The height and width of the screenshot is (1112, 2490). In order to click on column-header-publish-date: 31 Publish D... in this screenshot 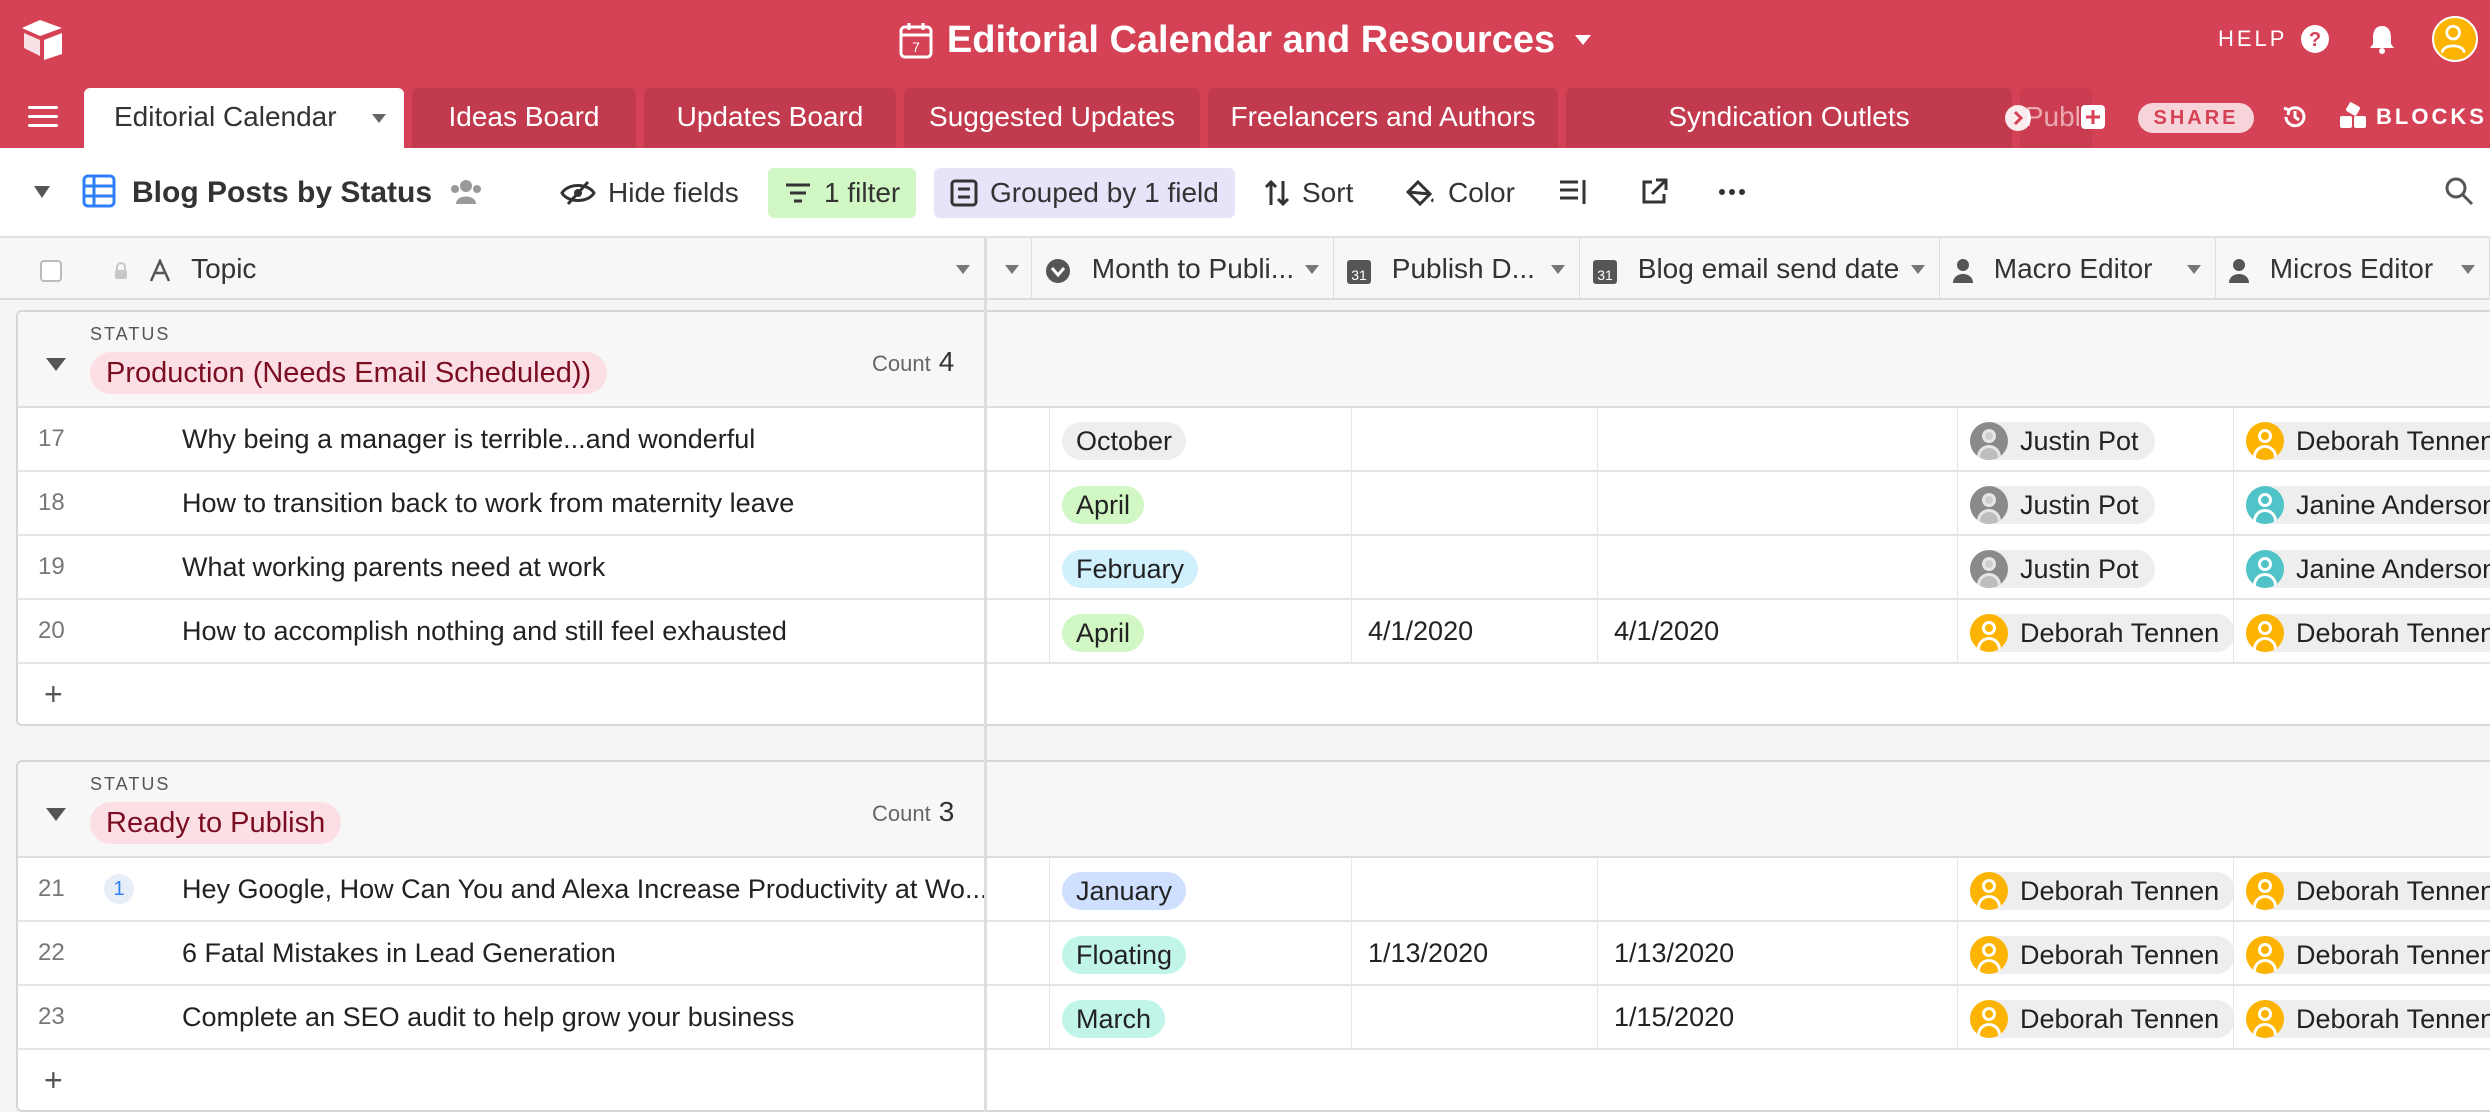, I will do `click(1457, 269)`.